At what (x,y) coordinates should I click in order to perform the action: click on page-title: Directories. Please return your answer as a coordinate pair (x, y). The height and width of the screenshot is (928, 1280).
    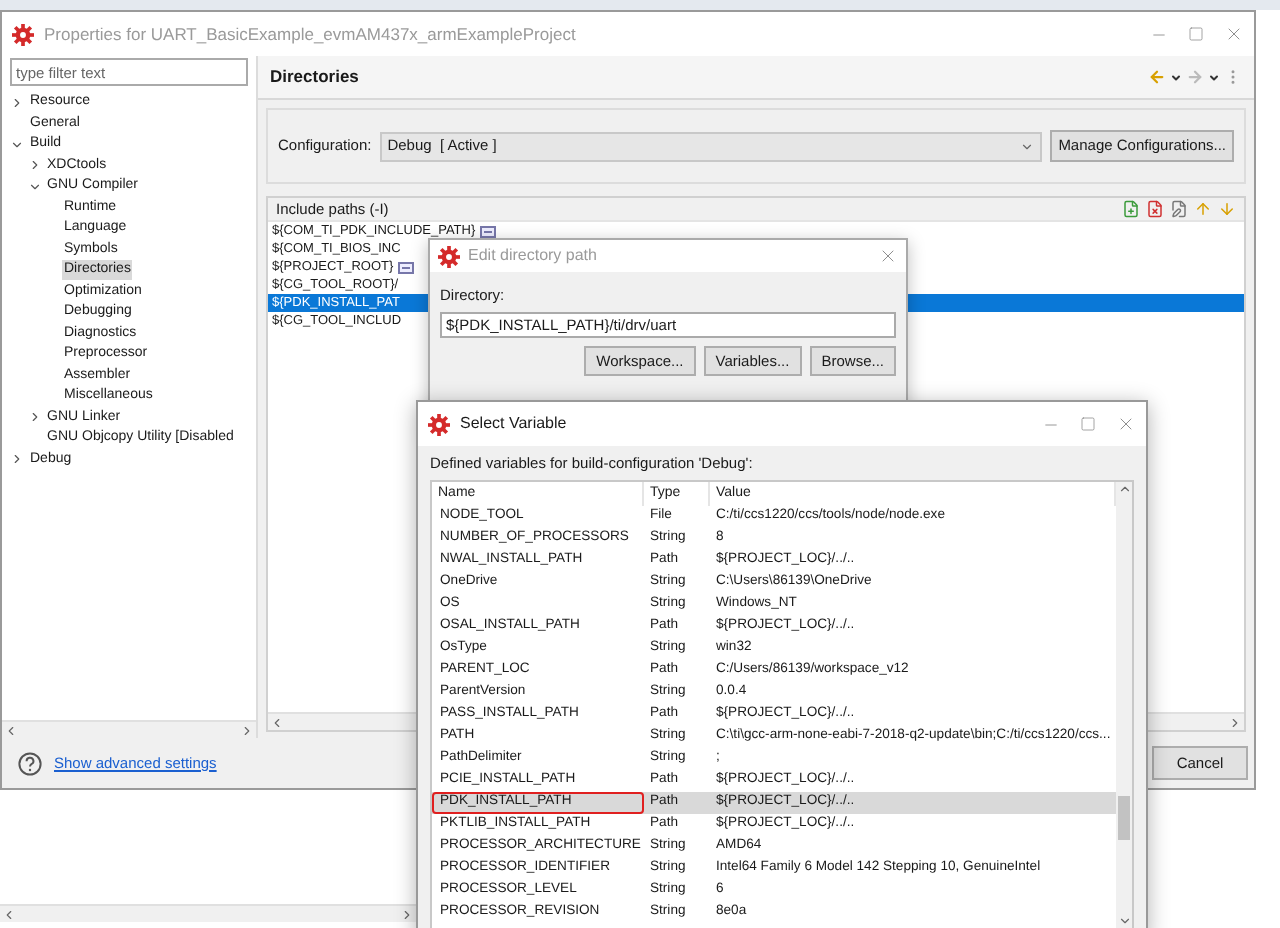
    Looking at the image, I should click on (314, 77).